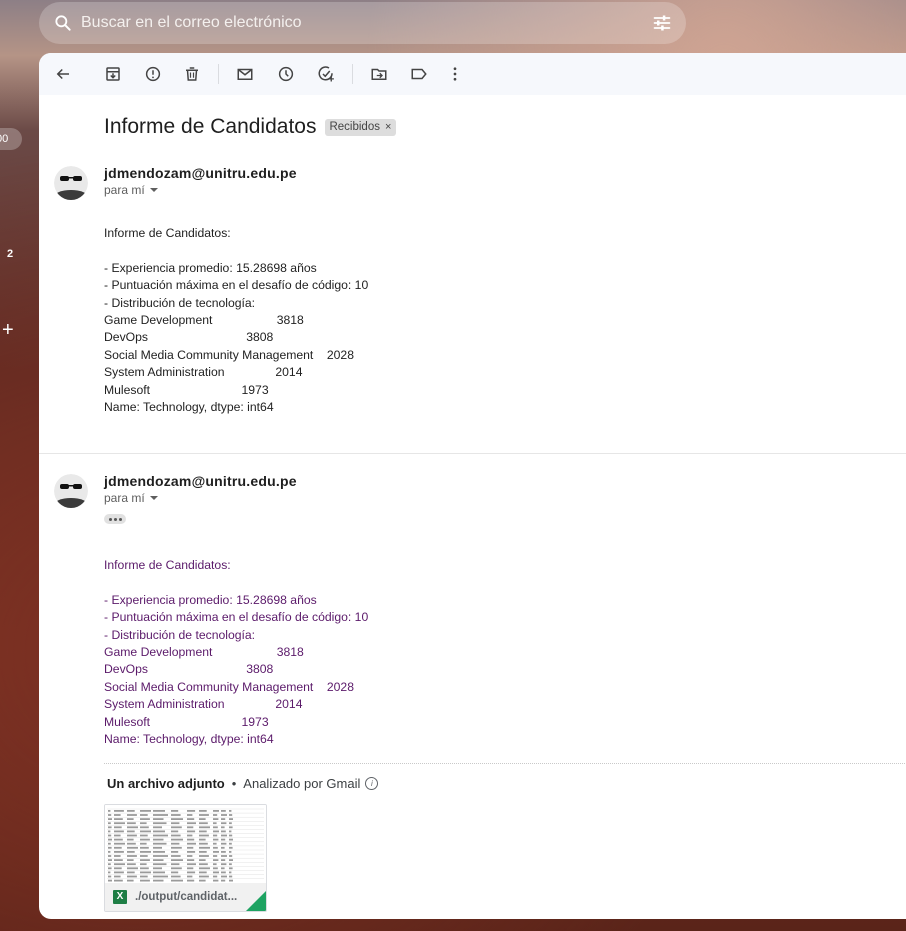  What do you see at coordinates (19, 465) in the screenshot?
I see `left-rail: 00 2 +` at bounding box center [19, 465].